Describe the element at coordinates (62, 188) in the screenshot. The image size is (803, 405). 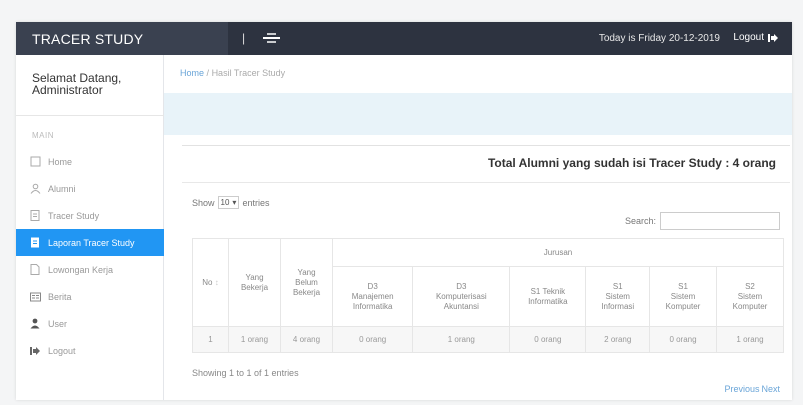
I see `sidebar-item-label: Alumni` at that location.